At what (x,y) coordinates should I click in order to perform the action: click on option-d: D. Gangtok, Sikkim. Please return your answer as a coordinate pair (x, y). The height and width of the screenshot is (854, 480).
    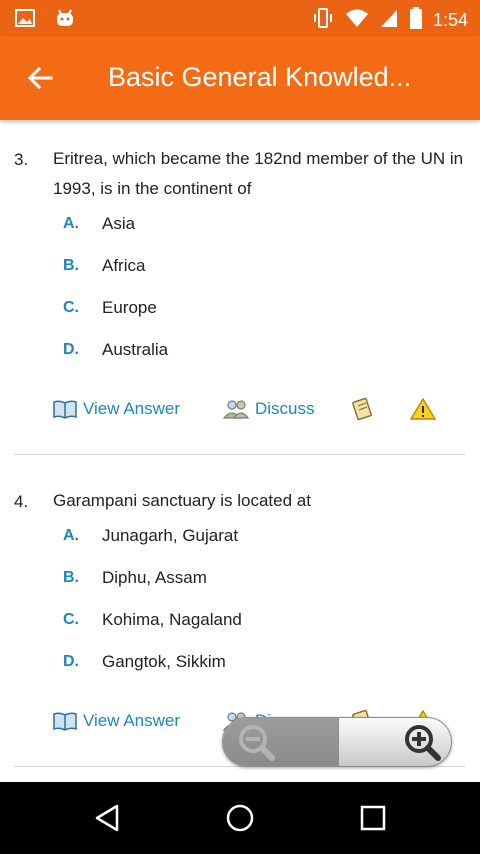
    Looking at the image, I should click on (144, 662).